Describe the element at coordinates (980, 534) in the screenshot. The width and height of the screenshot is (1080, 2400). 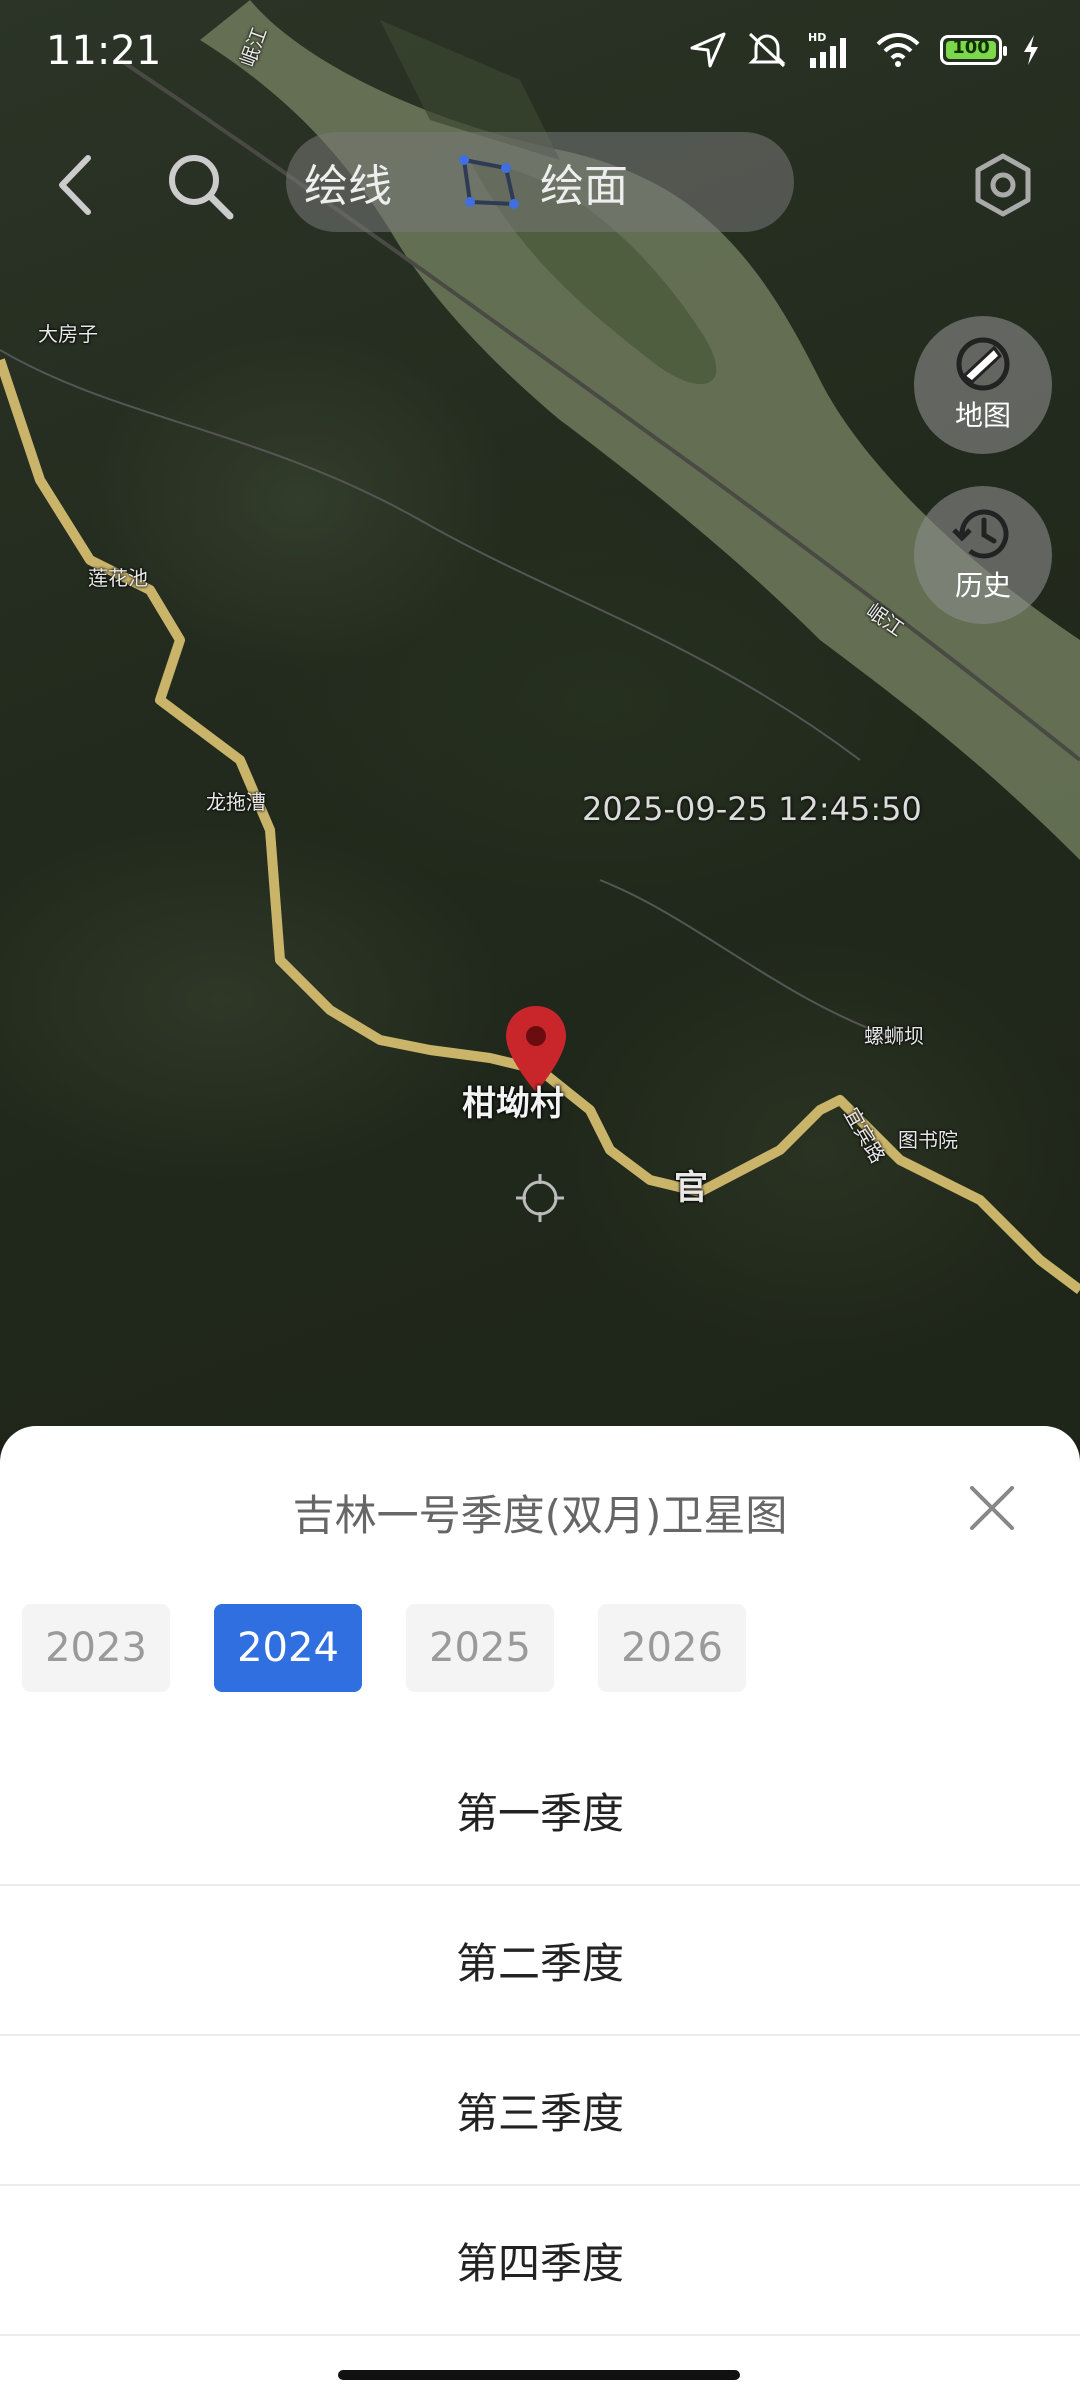
I see `history-icon` at that location.